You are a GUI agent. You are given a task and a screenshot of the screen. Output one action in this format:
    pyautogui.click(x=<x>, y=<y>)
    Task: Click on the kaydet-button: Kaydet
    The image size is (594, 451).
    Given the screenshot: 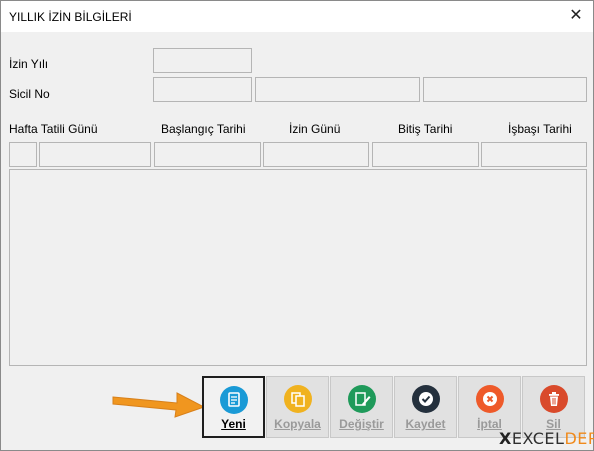 What is the action you would take?
    pyautogui.click(x=425, y=407)
    